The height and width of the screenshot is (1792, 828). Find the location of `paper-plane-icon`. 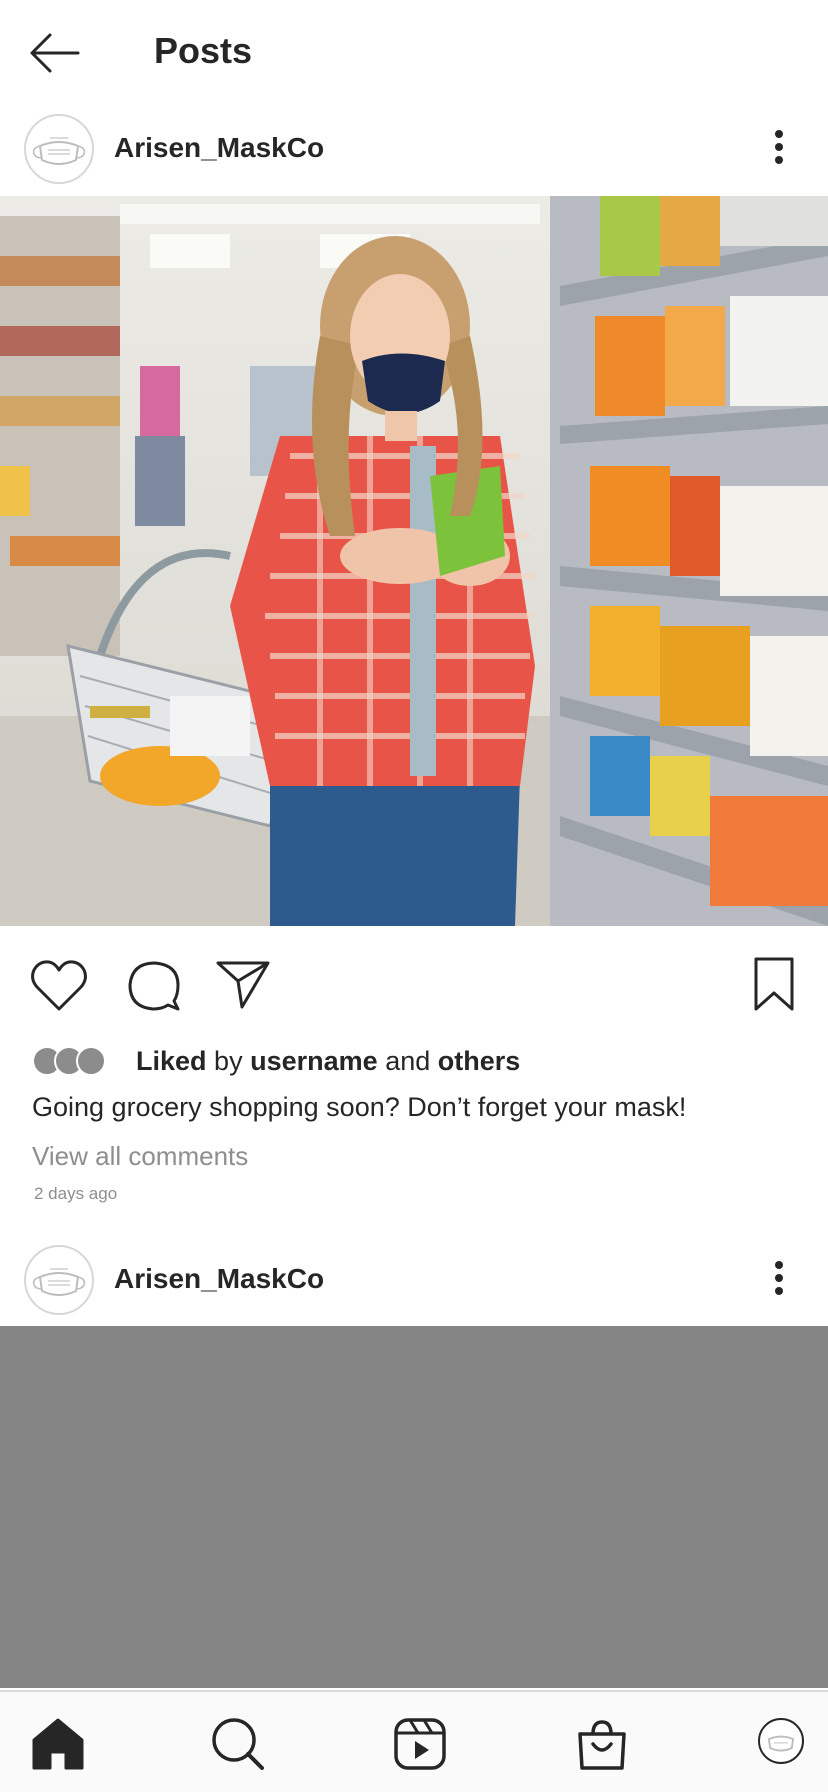

paper-plane-icon is located at coordinates (243, 985).